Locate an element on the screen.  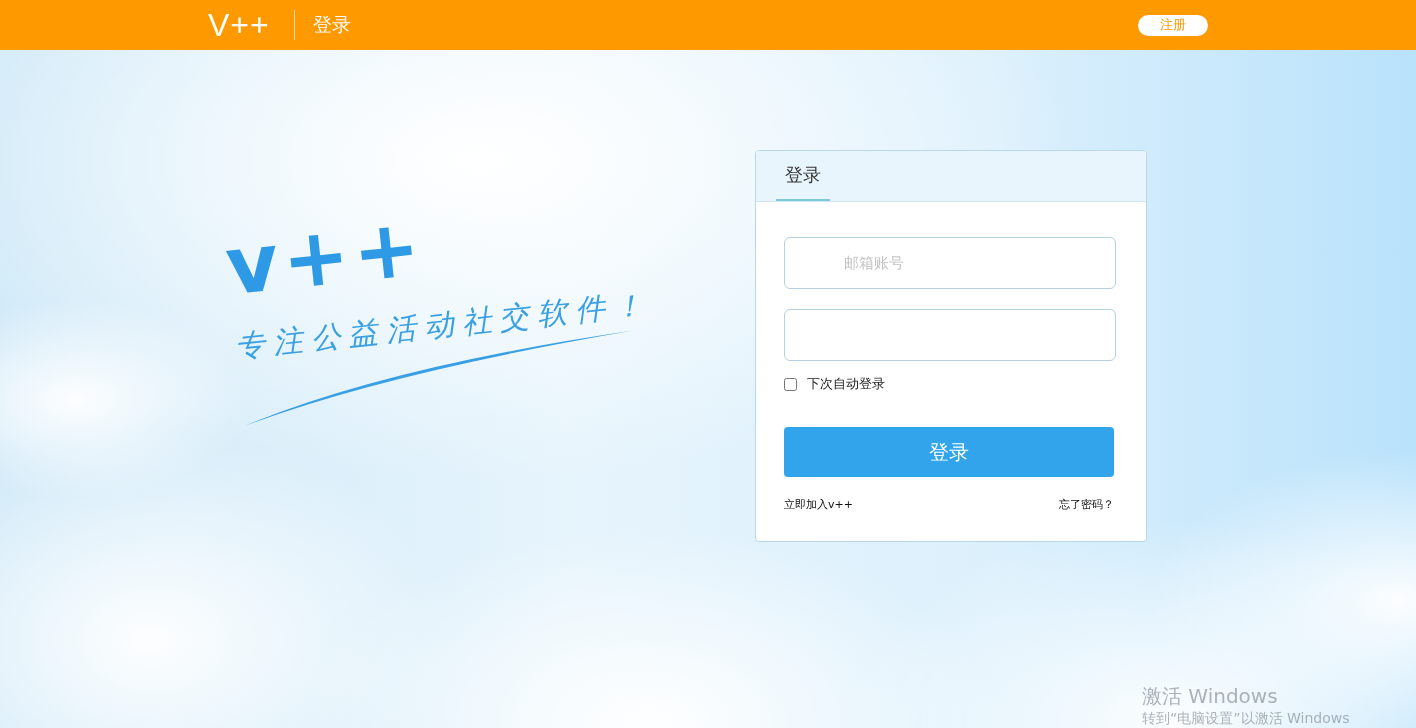
activation-notice-text: 转到“电脑设置”以激活 Windows is located at coordinates (1246, 719).